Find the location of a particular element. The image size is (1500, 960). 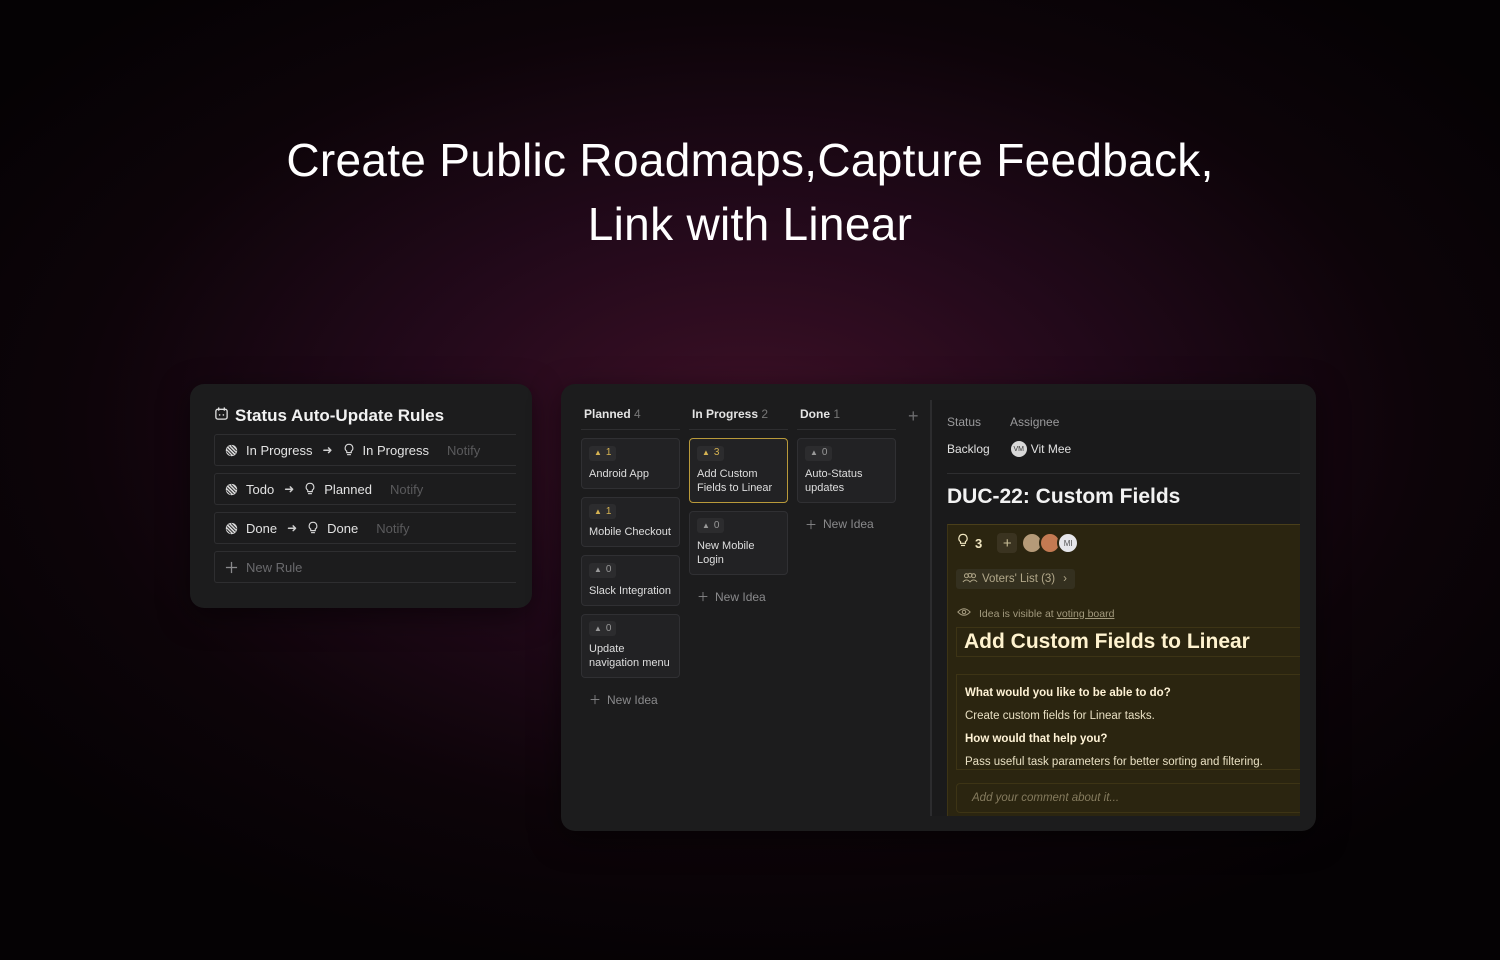

column-count: 4 is located at coordinates (637, 414).